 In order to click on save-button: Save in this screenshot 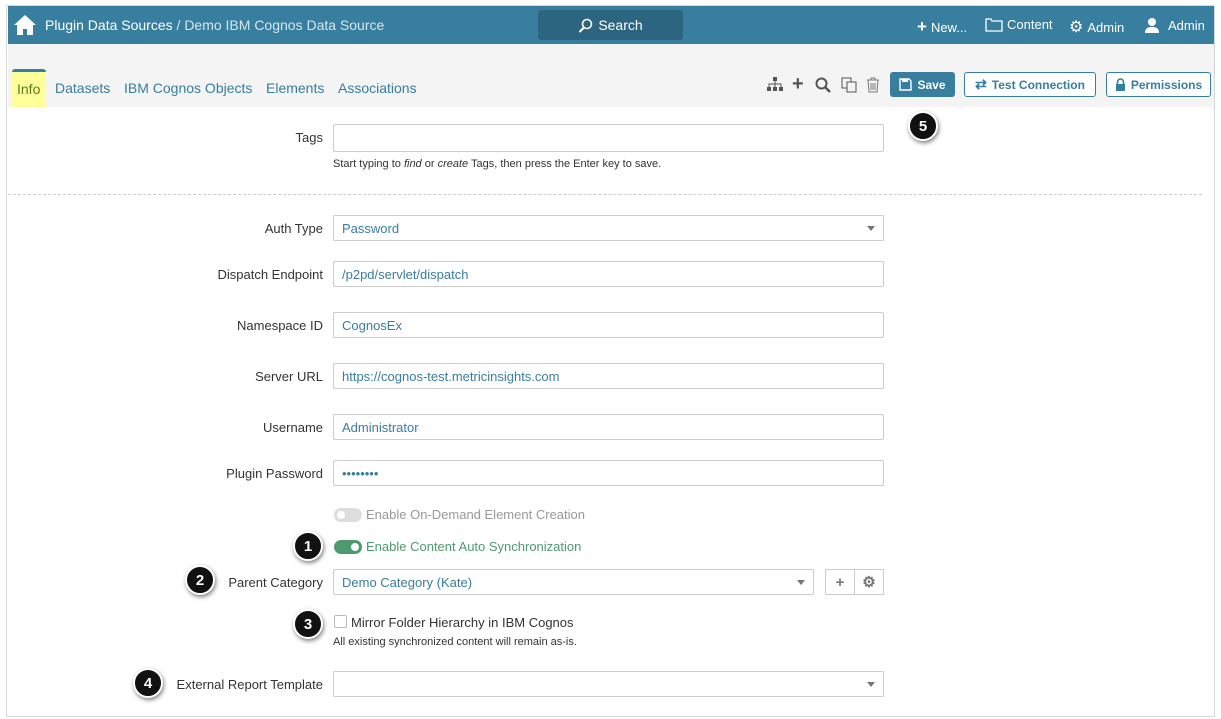, I will do `click(922, 84)`.